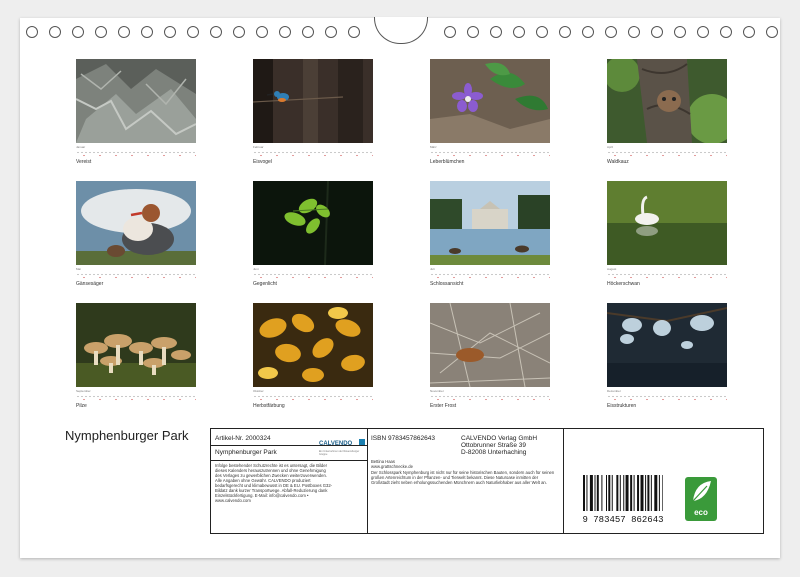 The width and height of the screenshot is (800, 577). Describe the element at coordinates (443, 406) in the screenshot. I see `photo-caption: Erster Frost` at that location.